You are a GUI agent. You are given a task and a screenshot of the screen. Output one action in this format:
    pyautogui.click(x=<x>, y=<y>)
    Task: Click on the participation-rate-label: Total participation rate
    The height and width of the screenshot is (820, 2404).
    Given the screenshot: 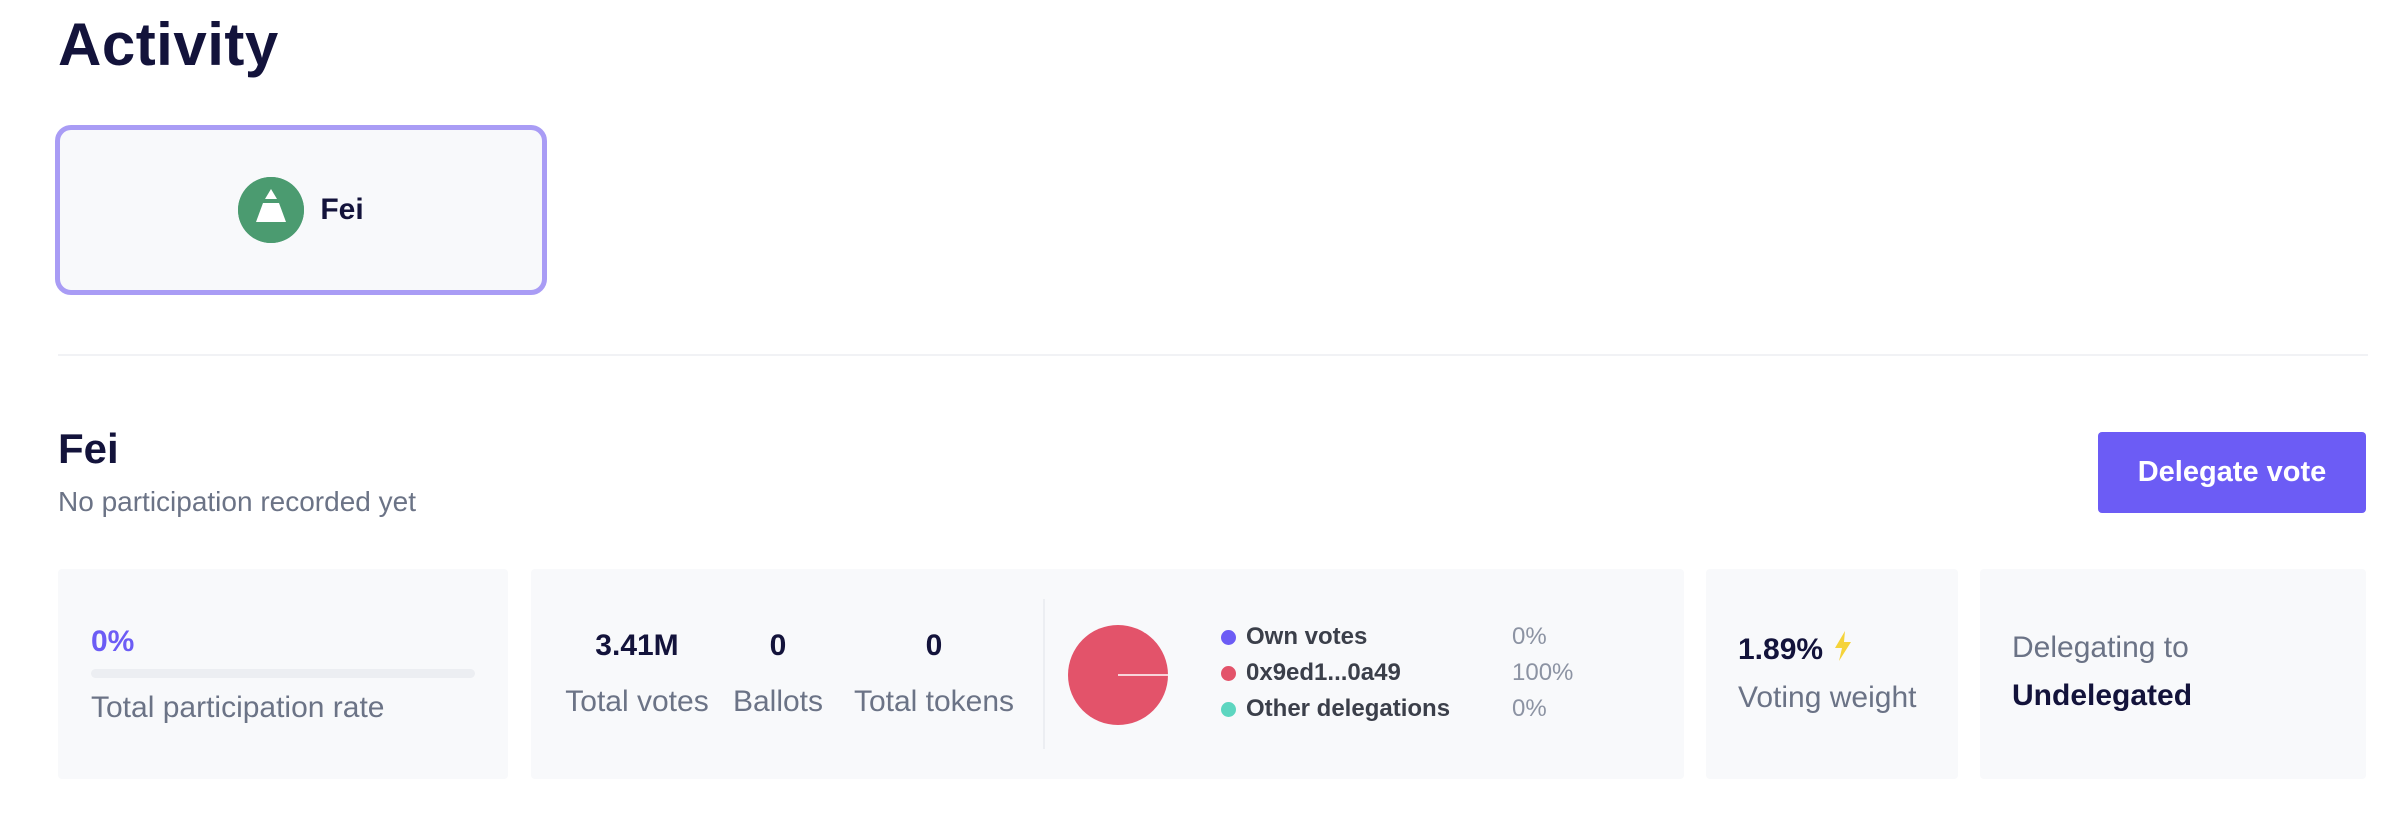 What is the action you would take?
    pyautogui.click(x=238, y=707)
    